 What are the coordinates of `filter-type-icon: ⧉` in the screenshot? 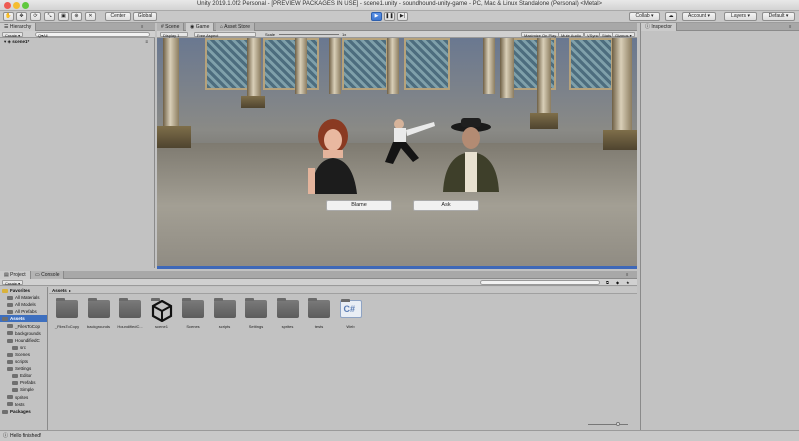 It's located at (607, 282).